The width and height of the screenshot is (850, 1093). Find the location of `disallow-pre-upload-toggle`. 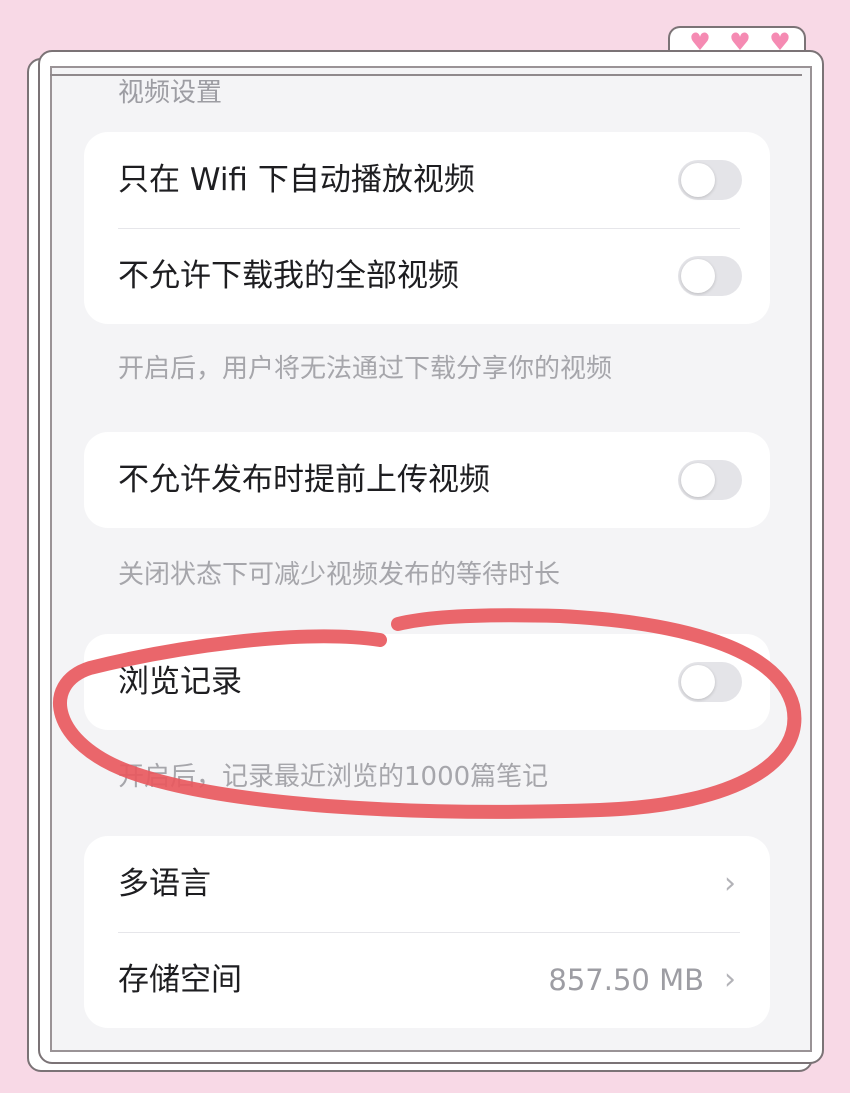

disallow-pre-upload-toggle is located at coordinates (710, 480).